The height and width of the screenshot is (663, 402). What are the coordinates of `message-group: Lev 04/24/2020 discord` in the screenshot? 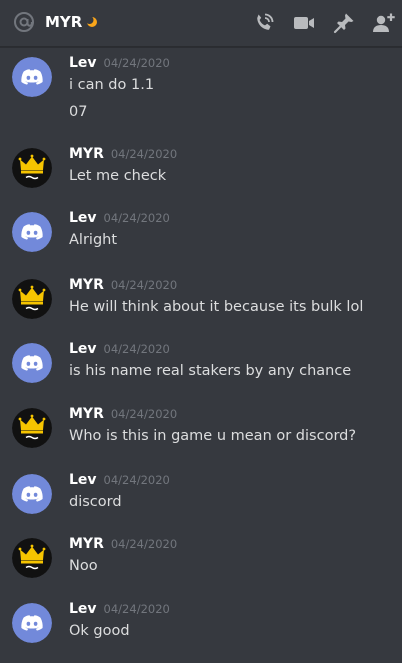 It's located at (201, 503).